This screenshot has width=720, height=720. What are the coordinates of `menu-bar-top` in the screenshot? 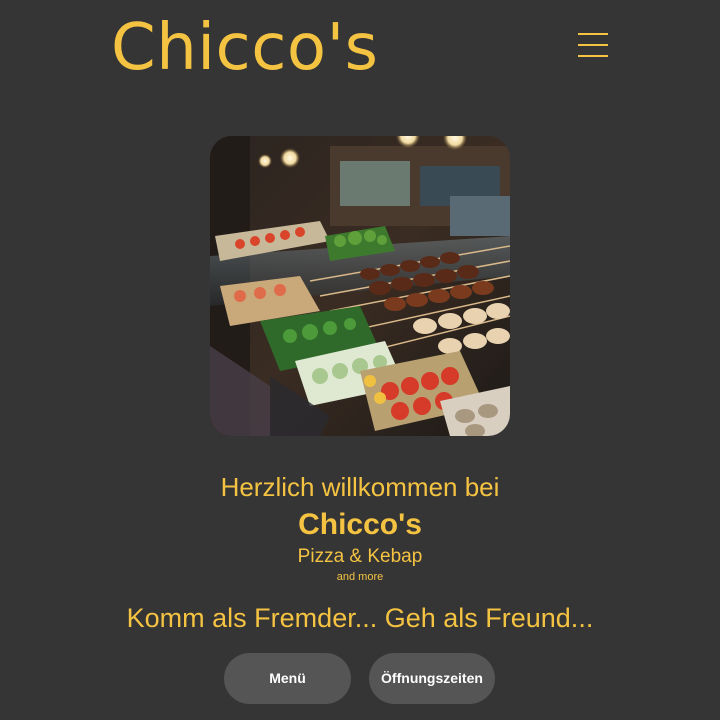 It's located at (593, 34).